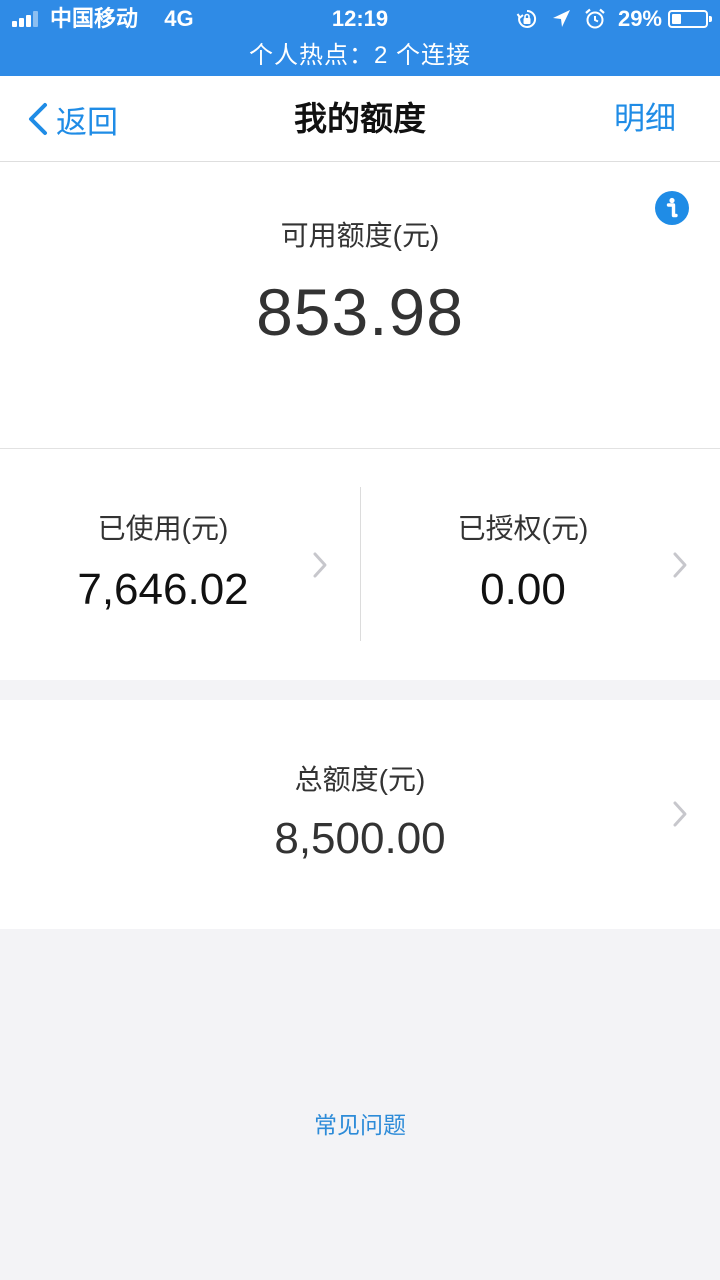  What do you see at coordinates (540, 564) in the screenshot?
I see `authorized-credit-cell: 已授权(元) 0.00` at bounding box center [540, 564].